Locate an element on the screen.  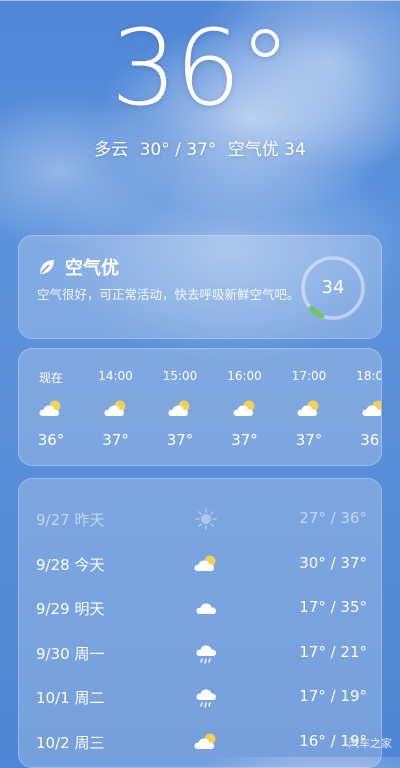
day-date: 9/30 周一 is located at coordinates (70, 653).